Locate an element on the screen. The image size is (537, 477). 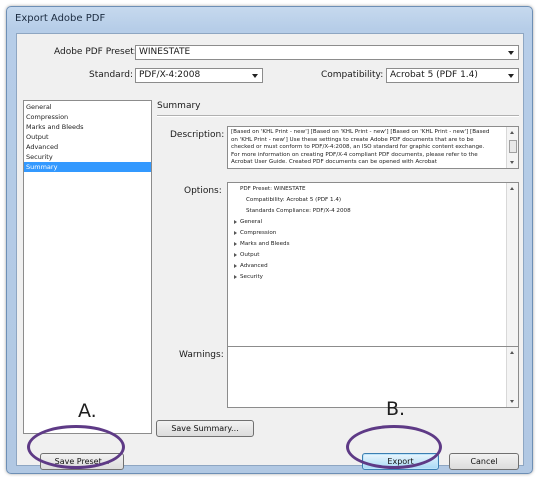
compatibility-label: Compatibility: is located at coordinates (352, 75).